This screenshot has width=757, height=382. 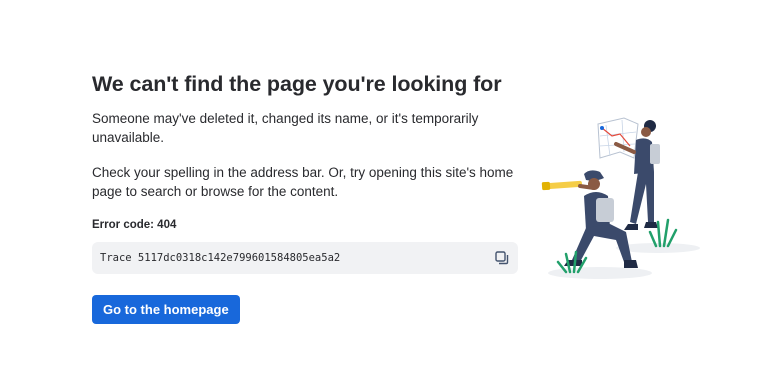 I want to click on explorers-illustration, so click(x=620, y=198).